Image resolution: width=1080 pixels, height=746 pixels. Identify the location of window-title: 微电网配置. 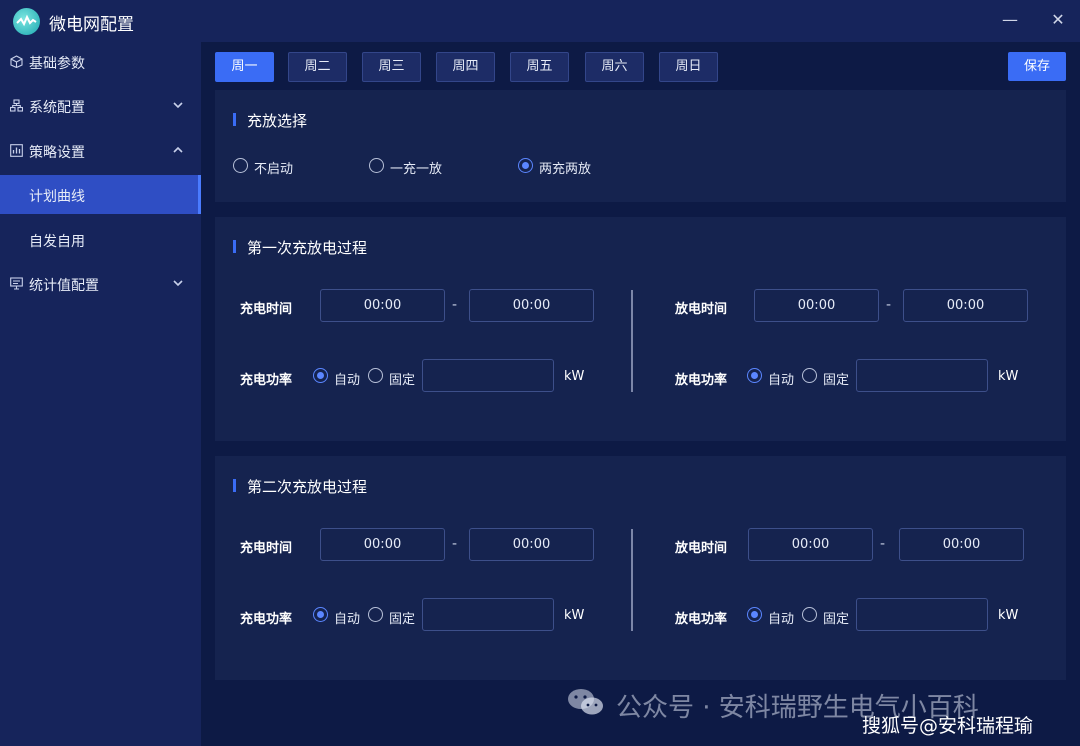
(91, 25).